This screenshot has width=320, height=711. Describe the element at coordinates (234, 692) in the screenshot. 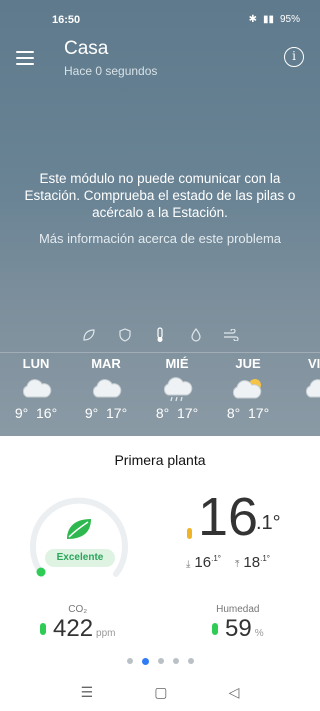

I see `back-icon: ◁` at that location.